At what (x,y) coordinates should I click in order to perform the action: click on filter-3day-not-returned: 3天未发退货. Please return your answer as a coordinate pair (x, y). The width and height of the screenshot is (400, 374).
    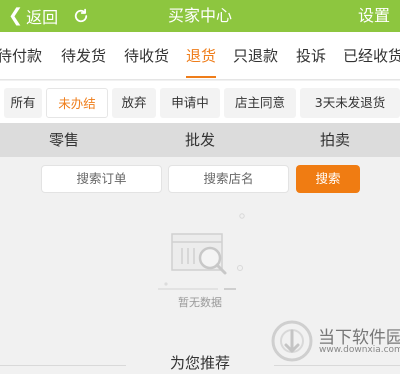
    Looking at the image, I should click on (350, 103).